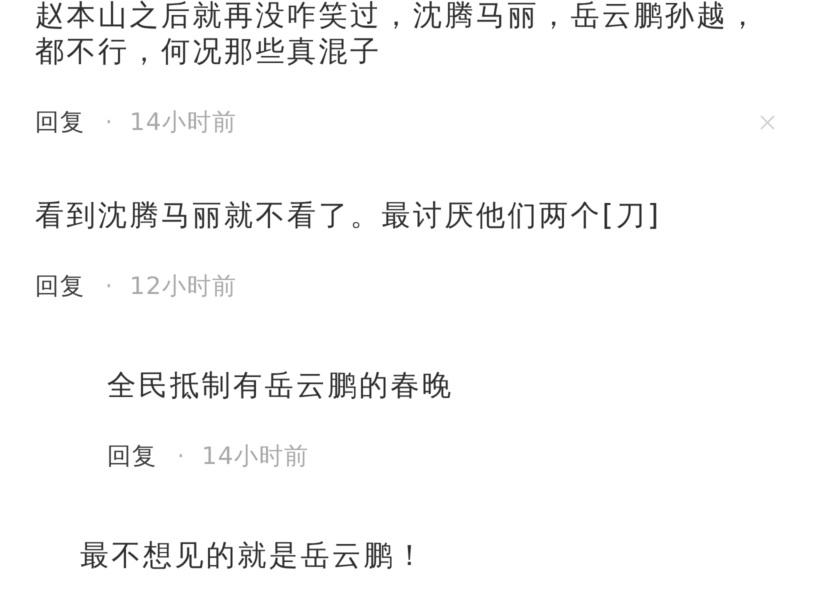 This screenshot has width=836, height=606. Describe the element at coordinates (184, 286) in the screenshot. I see `timestamp: 12小时前` at that location.